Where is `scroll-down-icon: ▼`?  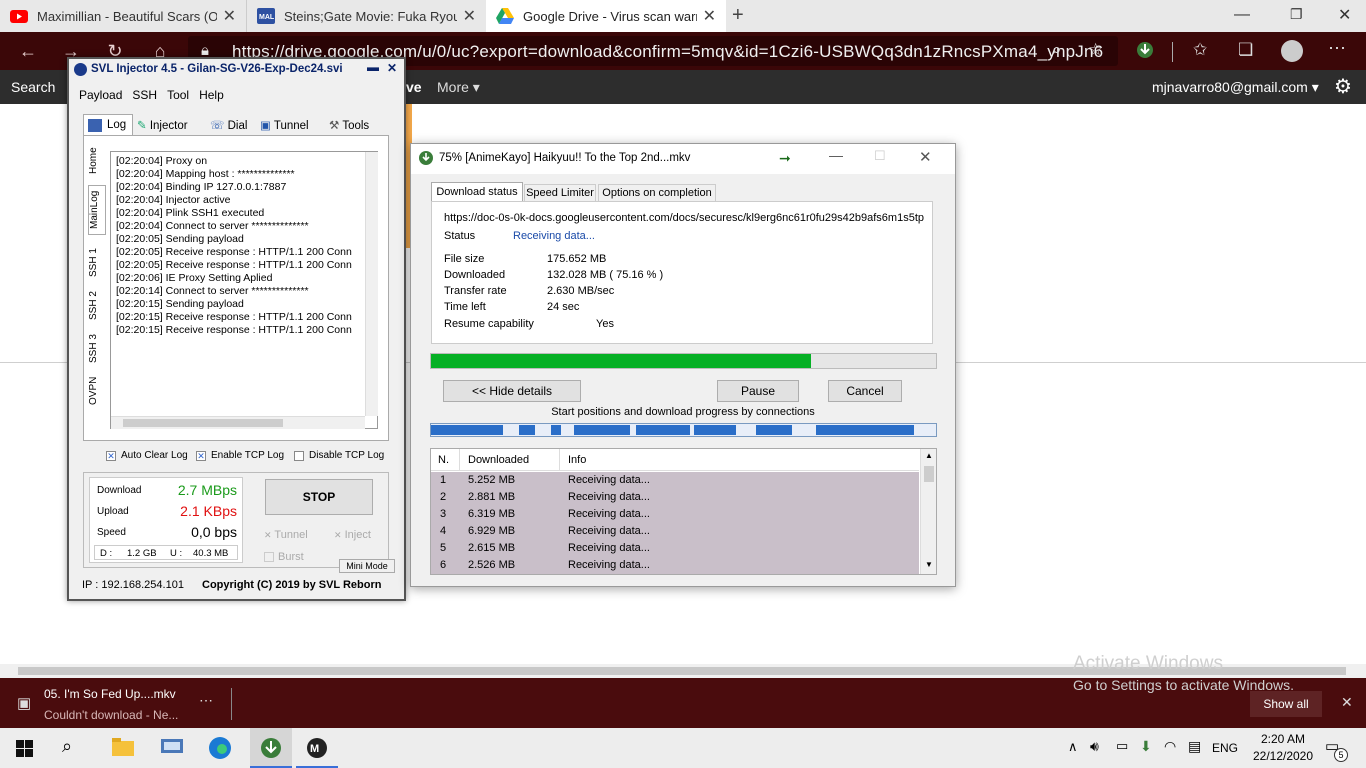 scroll-down-icon: ▼ is located at coordinates (929, 564).